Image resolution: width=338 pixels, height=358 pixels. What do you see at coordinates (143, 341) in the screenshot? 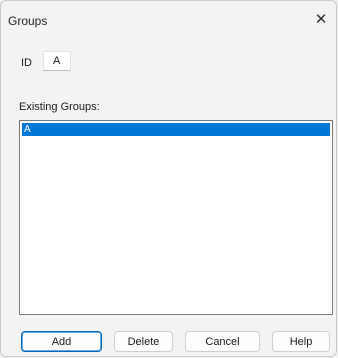
I see `delete-button: Delete` at bounding box center [143, 341].